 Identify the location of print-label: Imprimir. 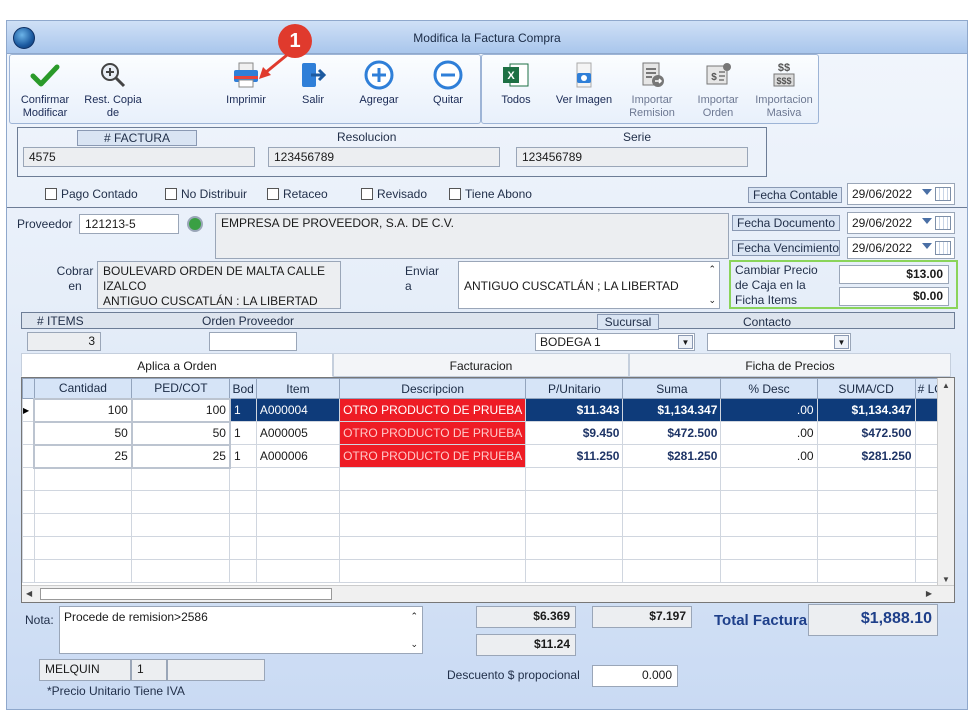
(246, 100).